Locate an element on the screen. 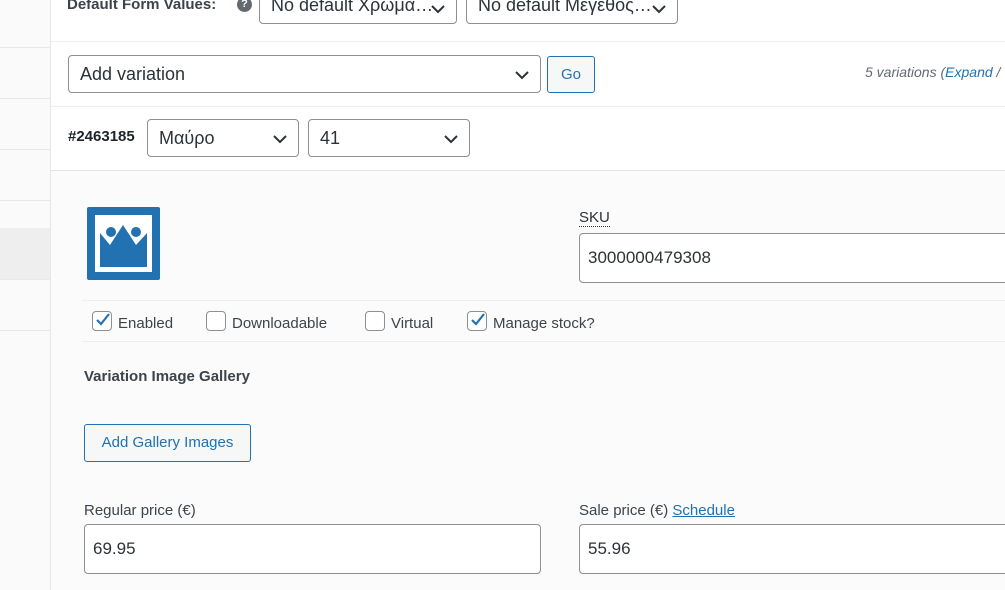 The image size is (1005, 590). add-variation-row: Add variation Go 5 variations (Expand / is located at coordinates (528, 74).